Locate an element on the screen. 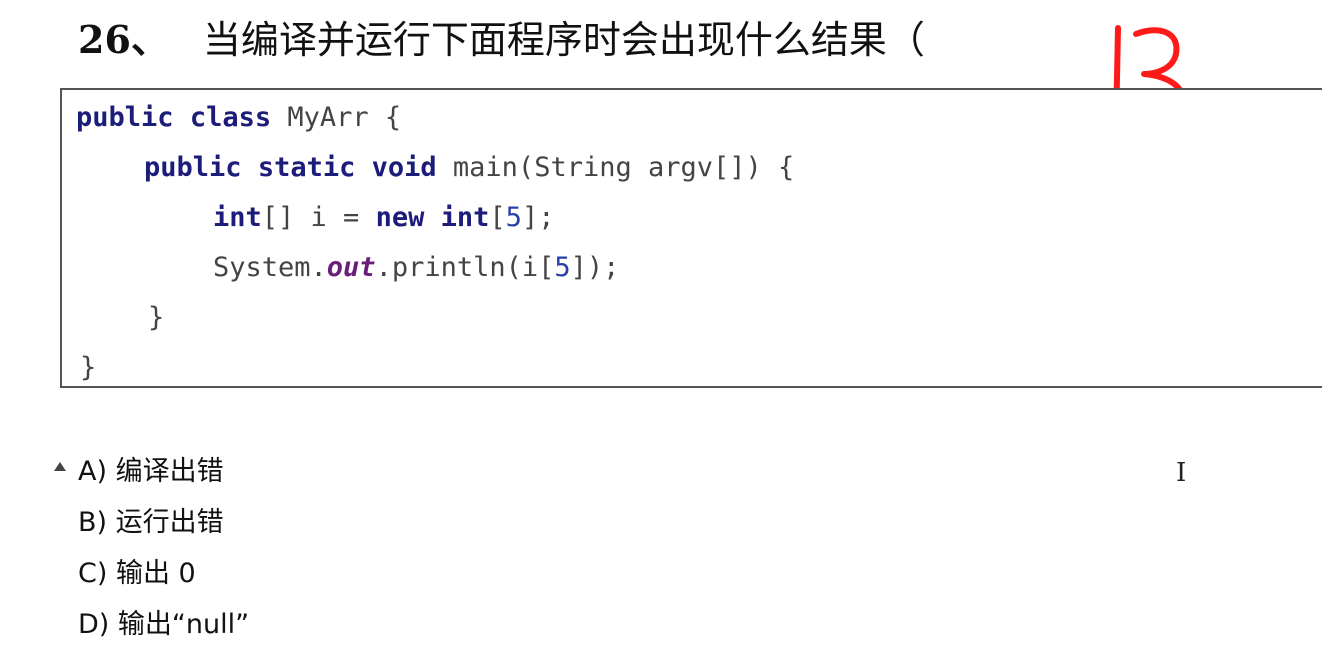 This screenshot has height=650, width=1322. question-number: 26、 is located at coordinates (123, 39).